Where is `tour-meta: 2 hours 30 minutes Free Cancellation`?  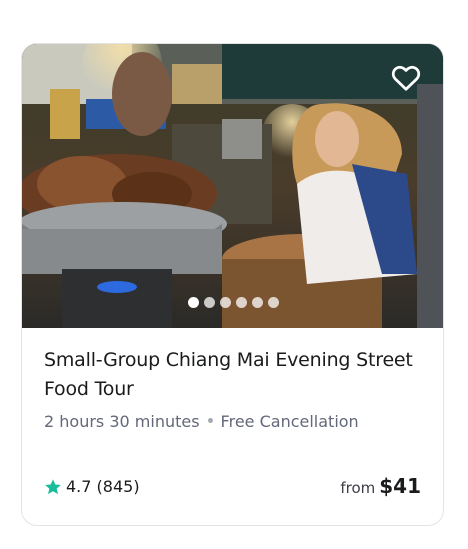 tour-meta: 2 hours 30 minutes Free Cancellation is located at coordinates (201, 421).